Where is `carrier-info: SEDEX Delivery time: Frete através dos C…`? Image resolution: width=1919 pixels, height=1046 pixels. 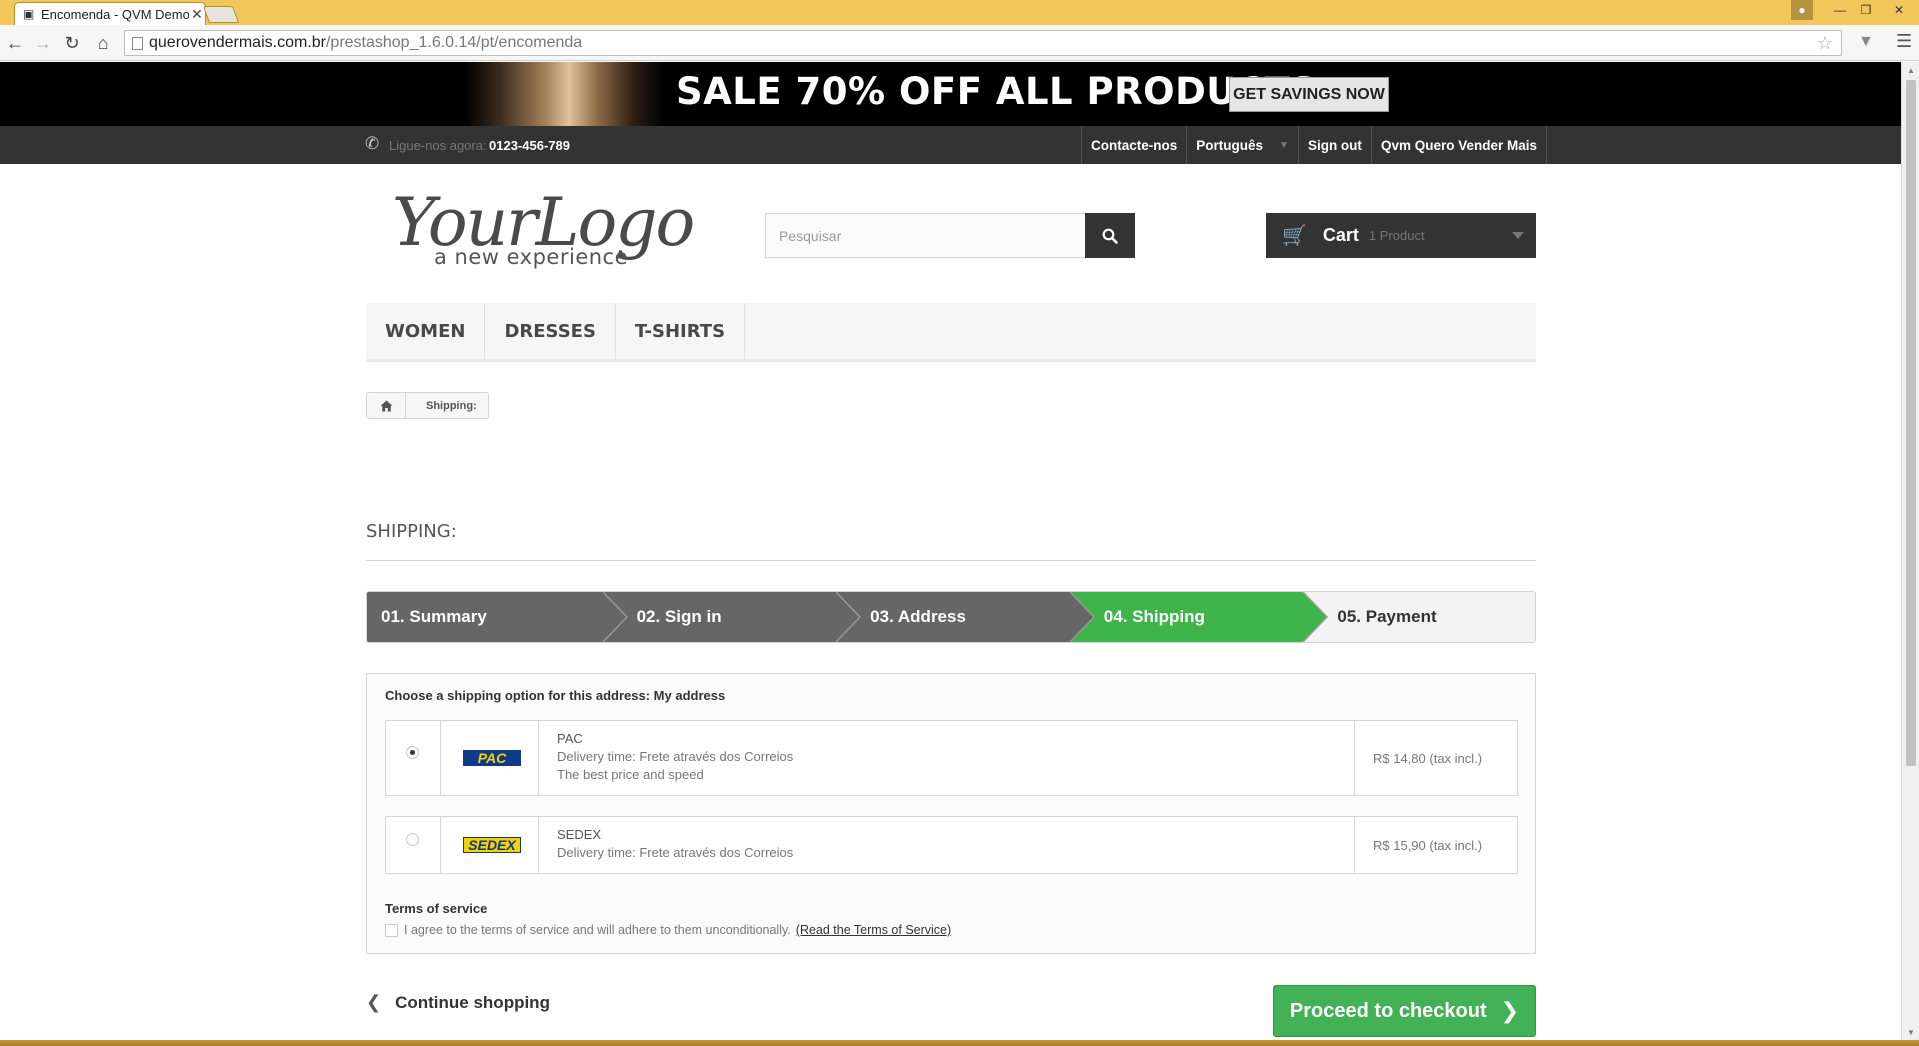 carrier-info: SEDEX Delivery time: Frete através dos C… is located at coordinates (947, 845).